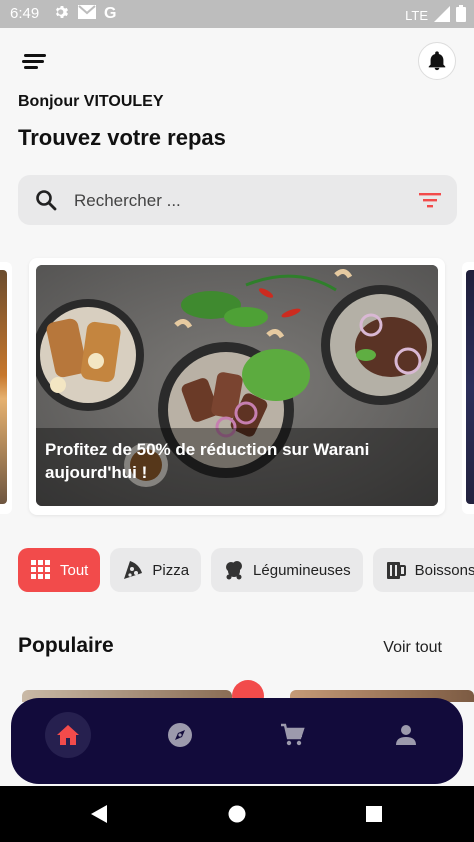 This screenshot has height=842, width=474. I want to click on search-icon, so click(46, 202).